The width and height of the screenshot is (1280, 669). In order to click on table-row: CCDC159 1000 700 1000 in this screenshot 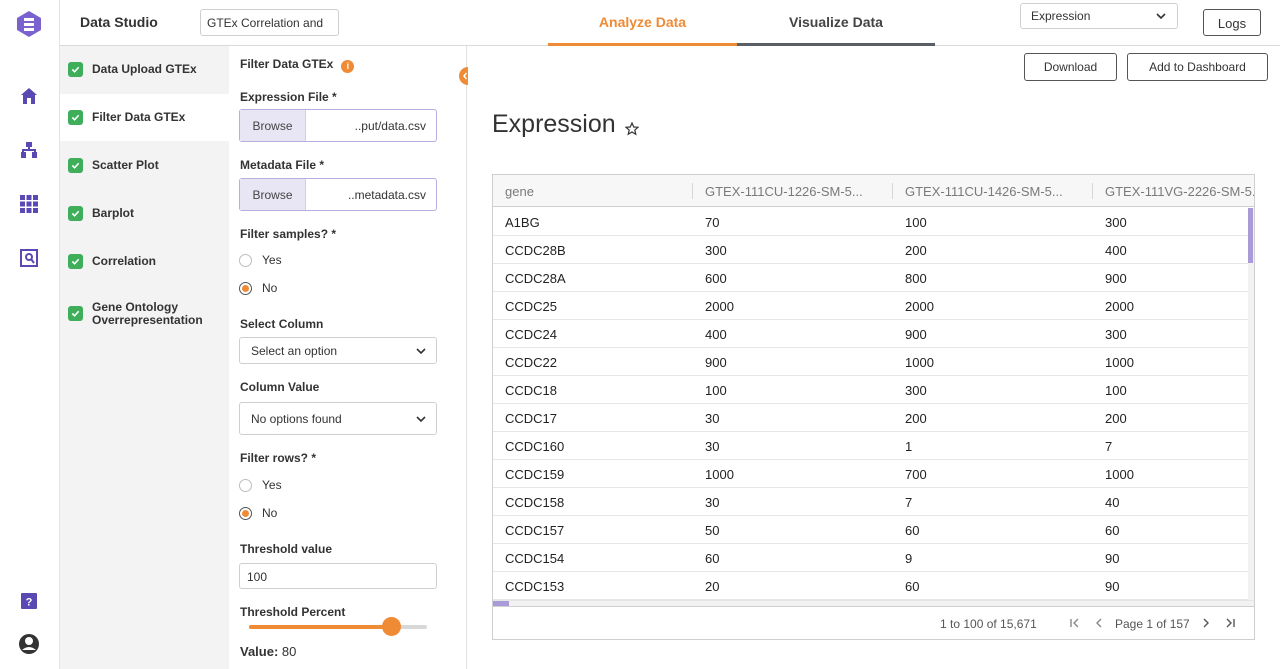, I will do `click(870, 474)`.